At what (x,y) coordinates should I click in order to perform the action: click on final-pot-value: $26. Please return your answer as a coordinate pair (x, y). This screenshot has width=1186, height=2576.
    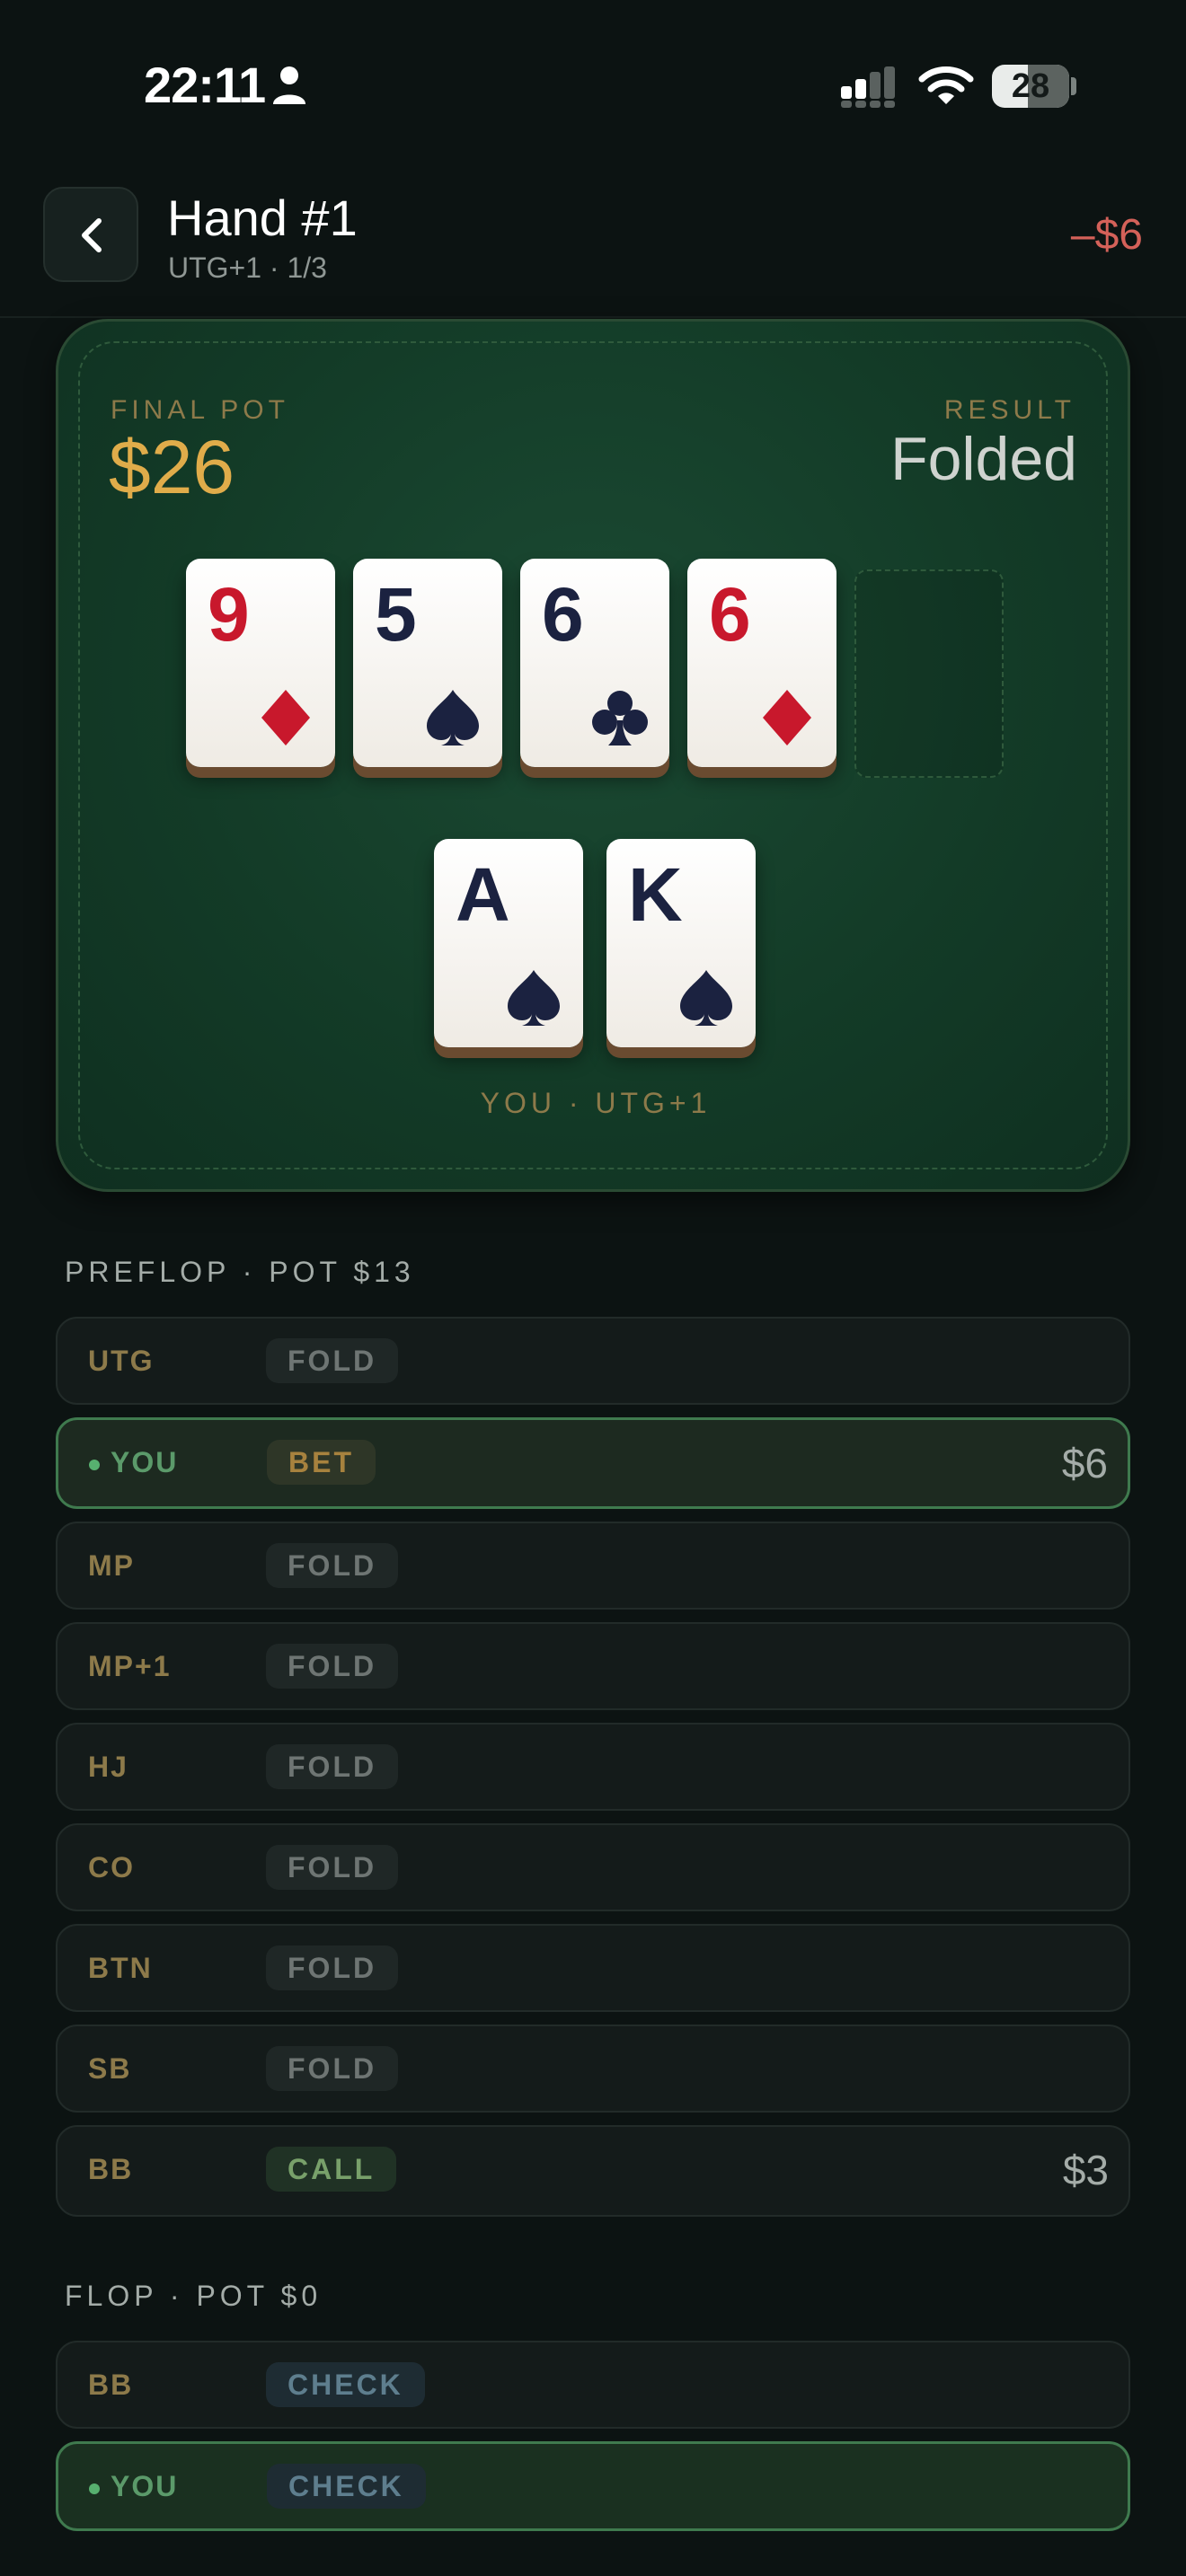
    Looking at the image, I should click on (172, 467).